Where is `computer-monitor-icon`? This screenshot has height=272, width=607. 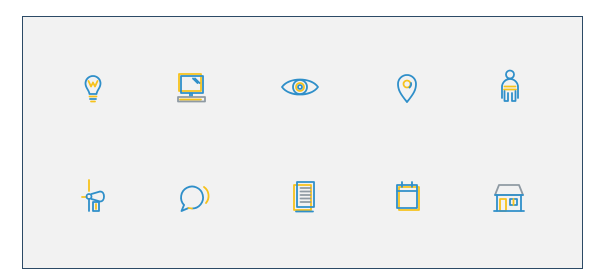 computer-monitor-icon is located at coordinates (191, 87).